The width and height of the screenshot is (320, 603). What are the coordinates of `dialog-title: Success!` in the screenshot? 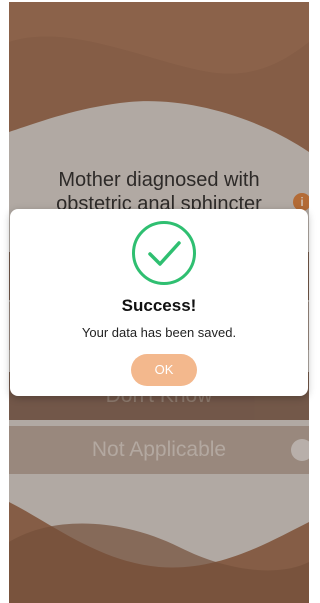 It's located at (159, 305).